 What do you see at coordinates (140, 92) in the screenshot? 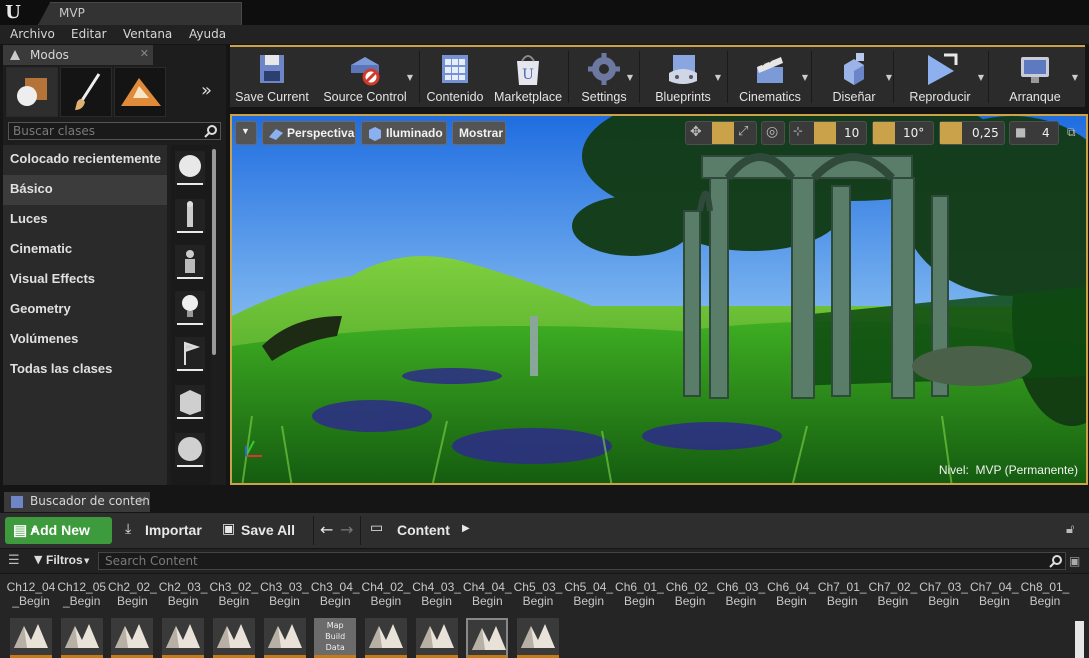
I see `landscape-mode-button` at bounding box center [140, 92].